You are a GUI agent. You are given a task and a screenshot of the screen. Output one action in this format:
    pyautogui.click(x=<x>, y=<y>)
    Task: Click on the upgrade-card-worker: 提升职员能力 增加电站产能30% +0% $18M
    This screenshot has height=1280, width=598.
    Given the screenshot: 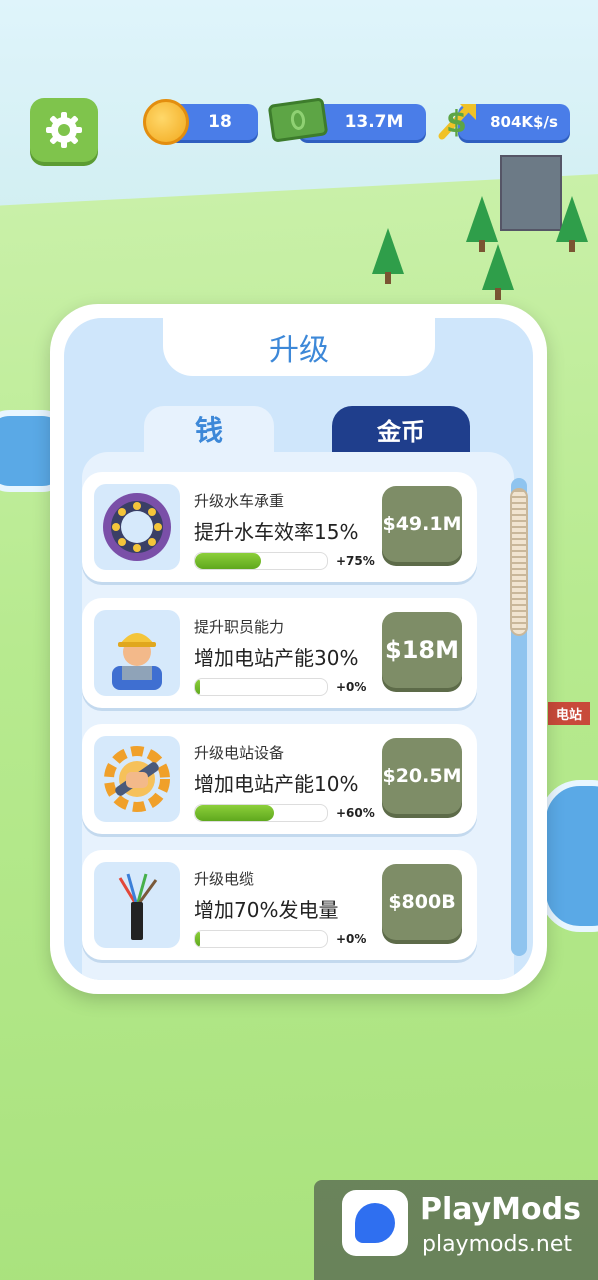 What is the action you would take?
    pyautogui.click(x=279, y=653)
    